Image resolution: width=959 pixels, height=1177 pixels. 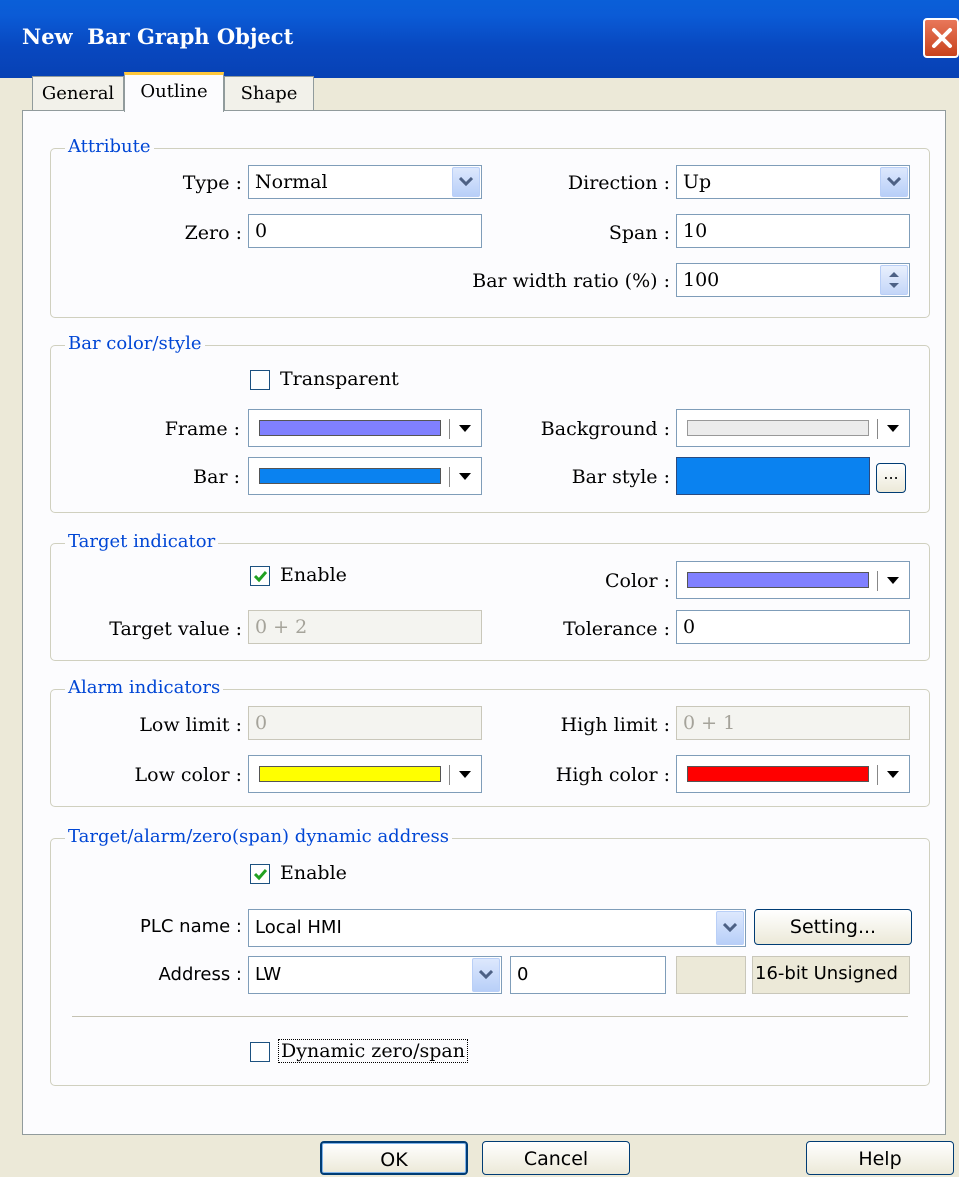 I want to click on plc-name-dropdown-button, so click(x=730, y=928).